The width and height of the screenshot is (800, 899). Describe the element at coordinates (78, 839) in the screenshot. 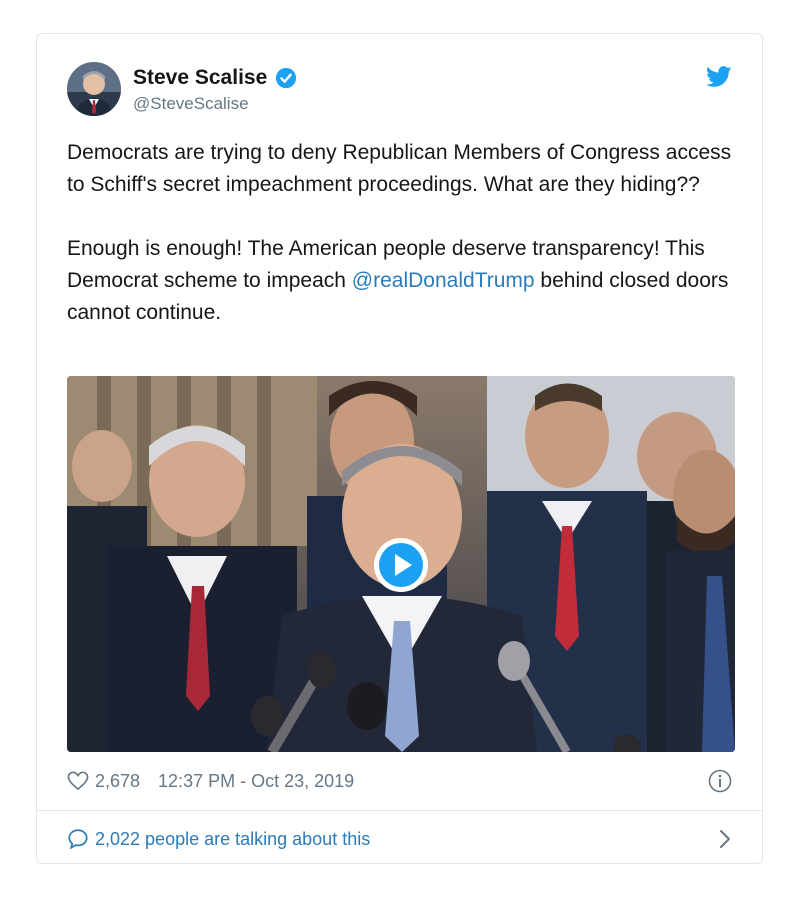

I see `speech-bubble-icon` at that location.